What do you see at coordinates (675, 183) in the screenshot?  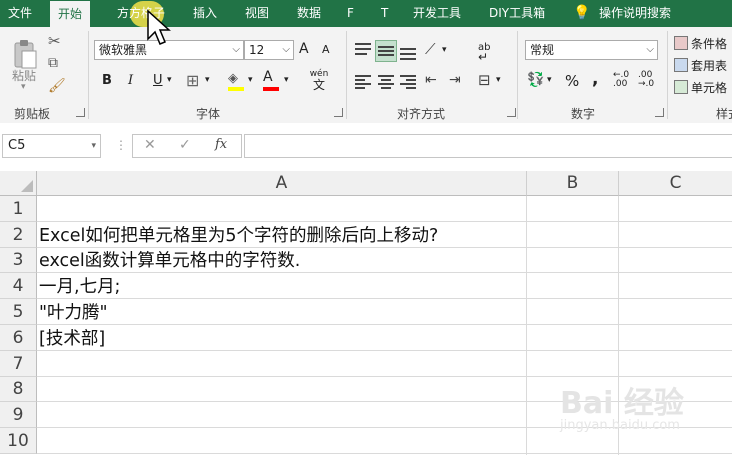 I see `column-header-C: C` at bounding box center [675, 183].